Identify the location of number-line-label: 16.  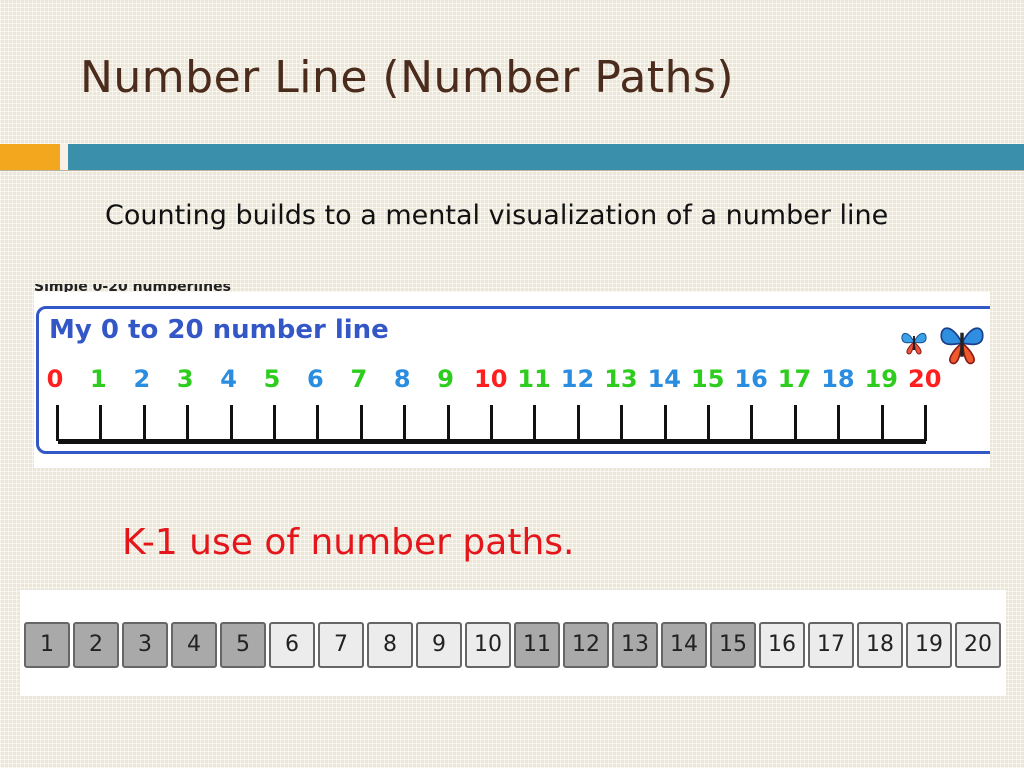
(751, 379).